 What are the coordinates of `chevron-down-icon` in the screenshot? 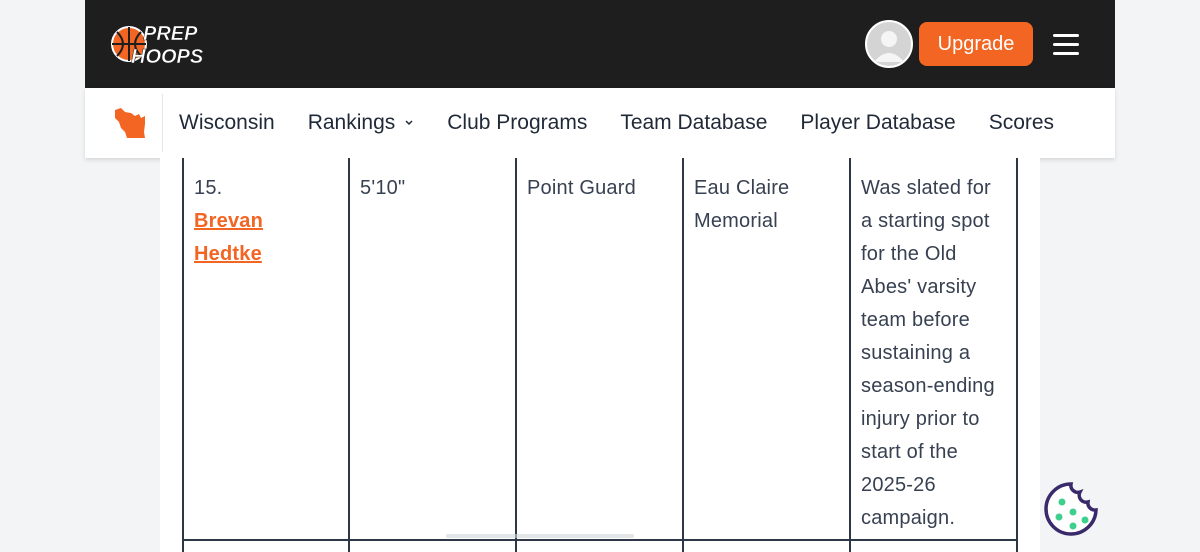 It's located at (409, 123).